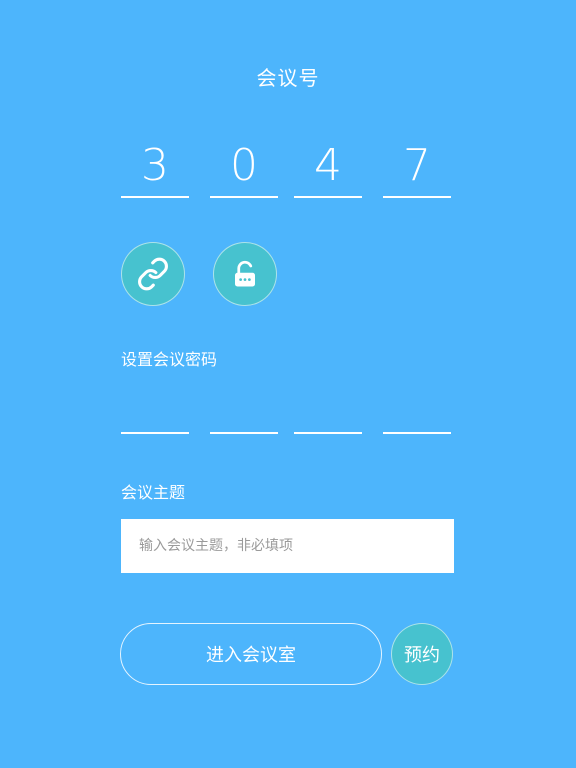  Describe the element at coordinates (328, 165) in the screenshot. I see `meeting-digit-3: 4` at that location.